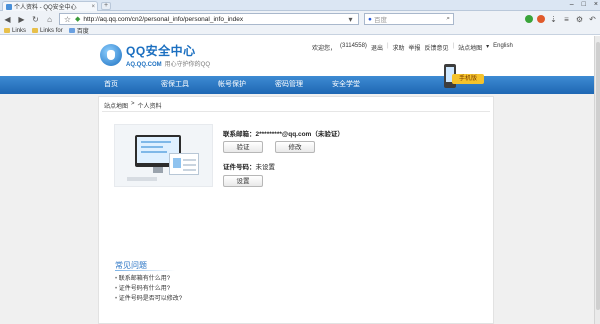 The image size is (600, 324). What do you see at coordinates (488, 47) in the screenshot?
I see `chevron-down-icon: ▾` at bounding box center [488, 47].